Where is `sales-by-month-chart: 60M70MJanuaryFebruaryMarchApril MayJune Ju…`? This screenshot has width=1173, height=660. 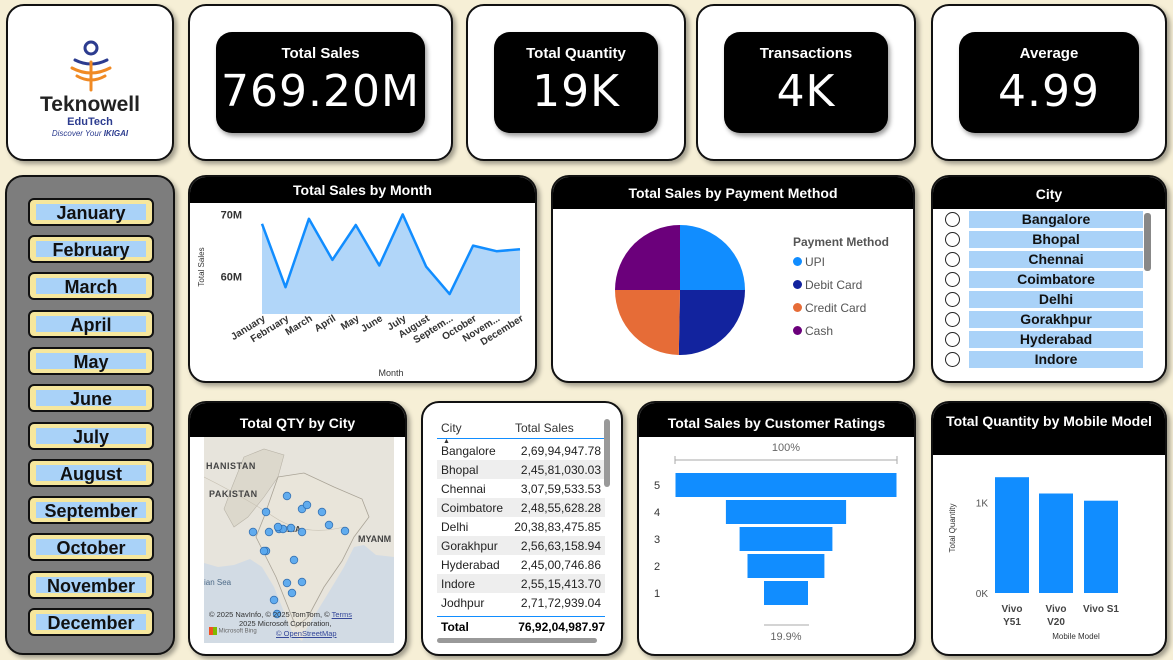 sales-by-month-chart: 60M70MJanuaryFebruaryMarchApril MayJune Ju… is located at coordinates (362, 279).